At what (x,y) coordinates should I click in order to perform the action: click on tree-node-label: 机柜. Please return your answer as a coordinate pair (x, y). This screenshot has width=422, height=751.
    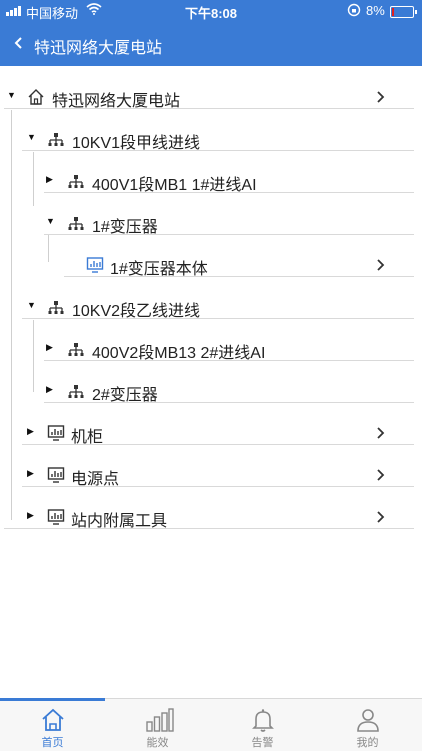
    Looking at the image, I should click on (87, 437).